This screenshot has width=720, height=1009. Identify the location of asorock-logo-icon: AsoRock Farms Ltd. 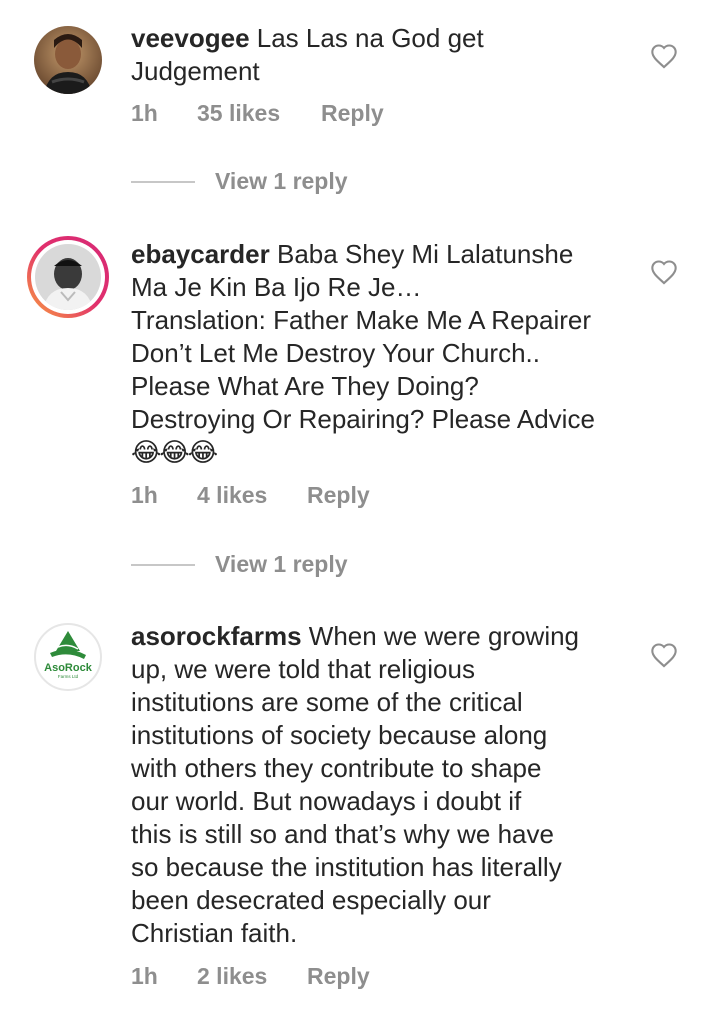
(68, 655).